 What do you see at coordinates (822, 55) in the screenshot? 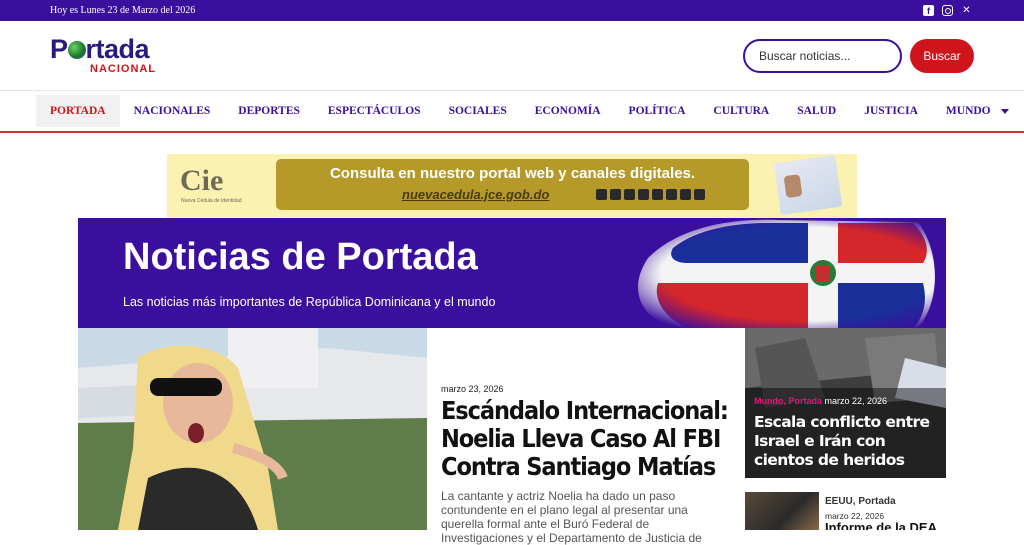
I see `search-input` at bounding box center [822, 55].